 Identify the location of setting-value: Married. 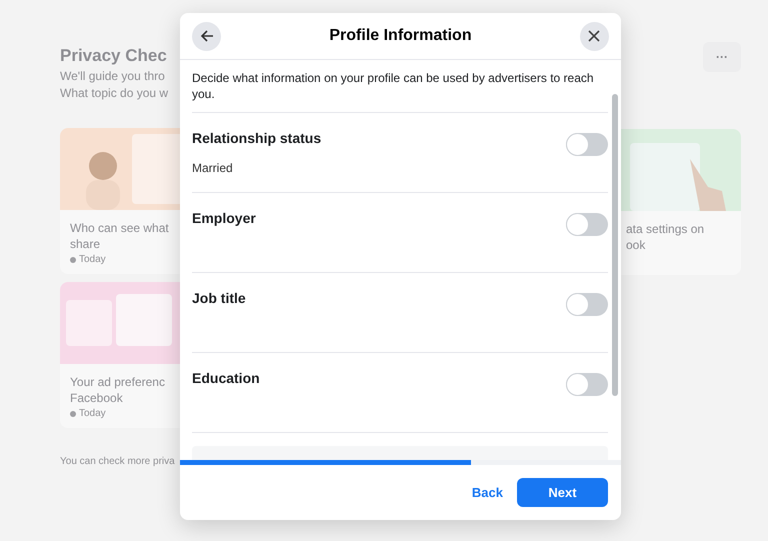
(213, 169).